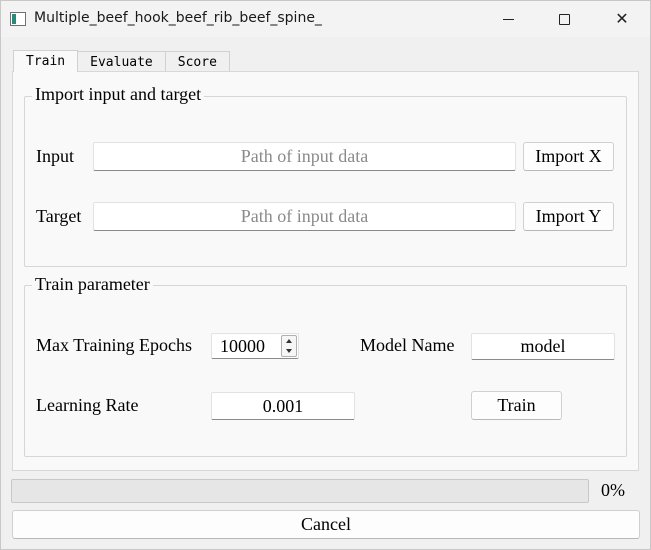 The image size is (651, 550). Describe the element at coordinates (18, 19) in the screenshot. I see `app-window-icon` at that location.